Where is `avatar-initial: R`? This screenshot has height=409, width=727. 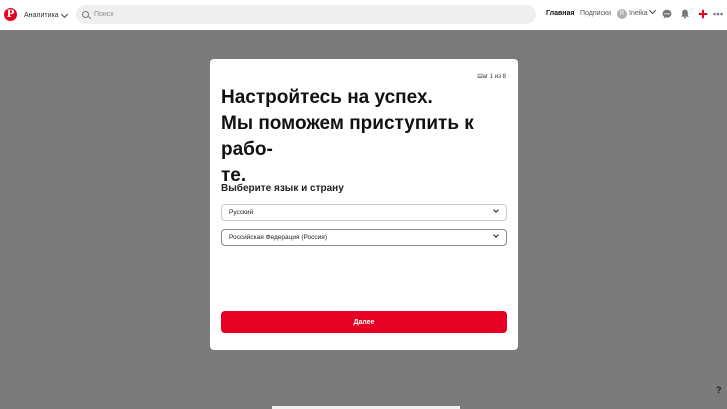 avatar-initial: R is located at coordinates (622, 14).